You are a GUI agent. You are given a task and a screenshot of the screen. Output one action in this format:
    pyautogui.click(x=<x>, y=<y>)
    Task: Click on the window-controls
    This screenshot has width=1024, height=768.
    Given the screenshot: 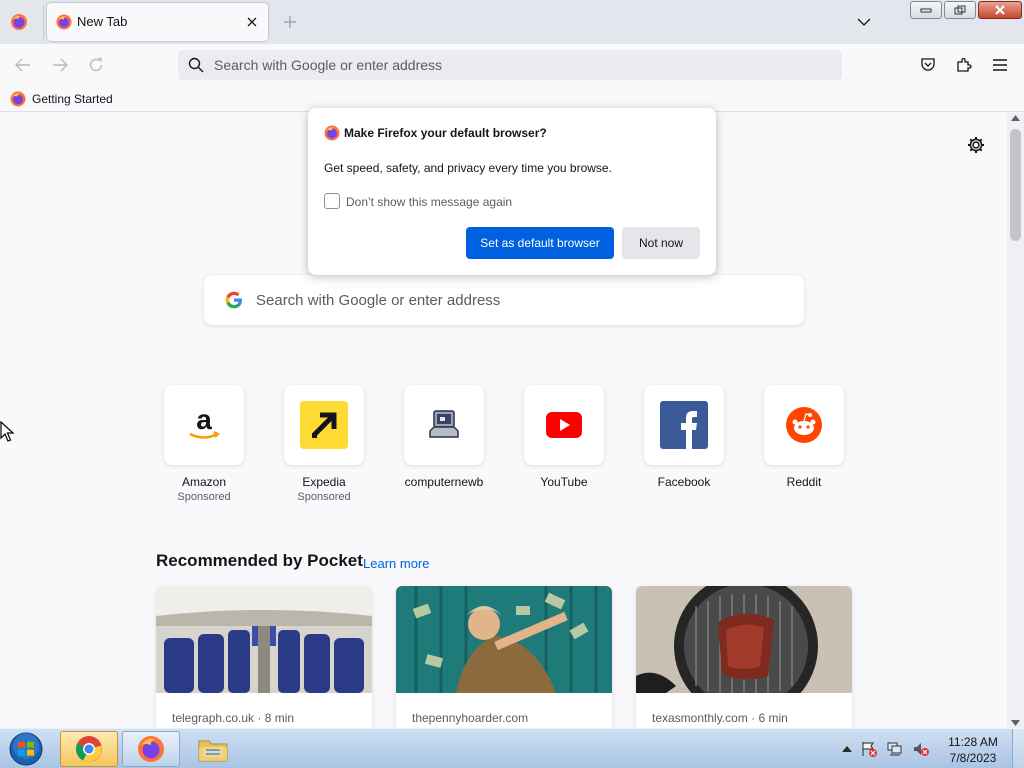 What is the action you would take?
    pyautogui.click(x=966, y=11)
    